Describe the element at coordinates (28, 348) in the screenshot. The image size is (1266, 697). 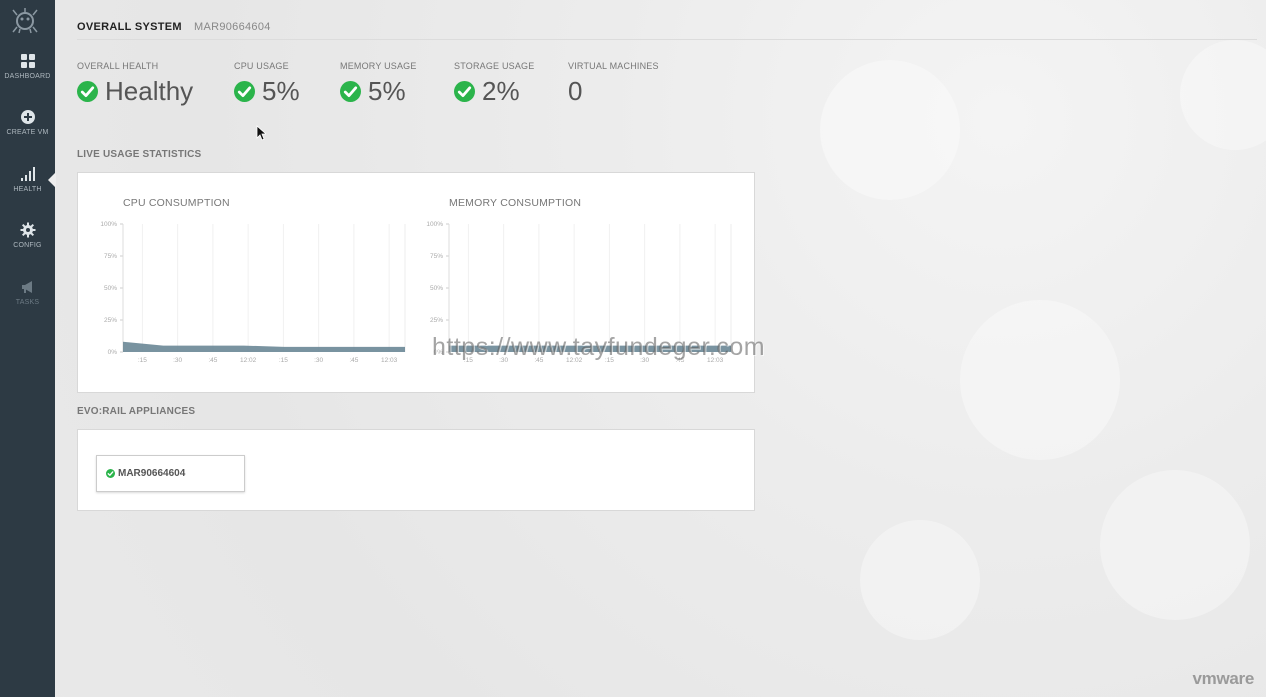
I see `sidebar: DASHBOARD CREATE VM HEALTH CONFIG TASKS` at that location.